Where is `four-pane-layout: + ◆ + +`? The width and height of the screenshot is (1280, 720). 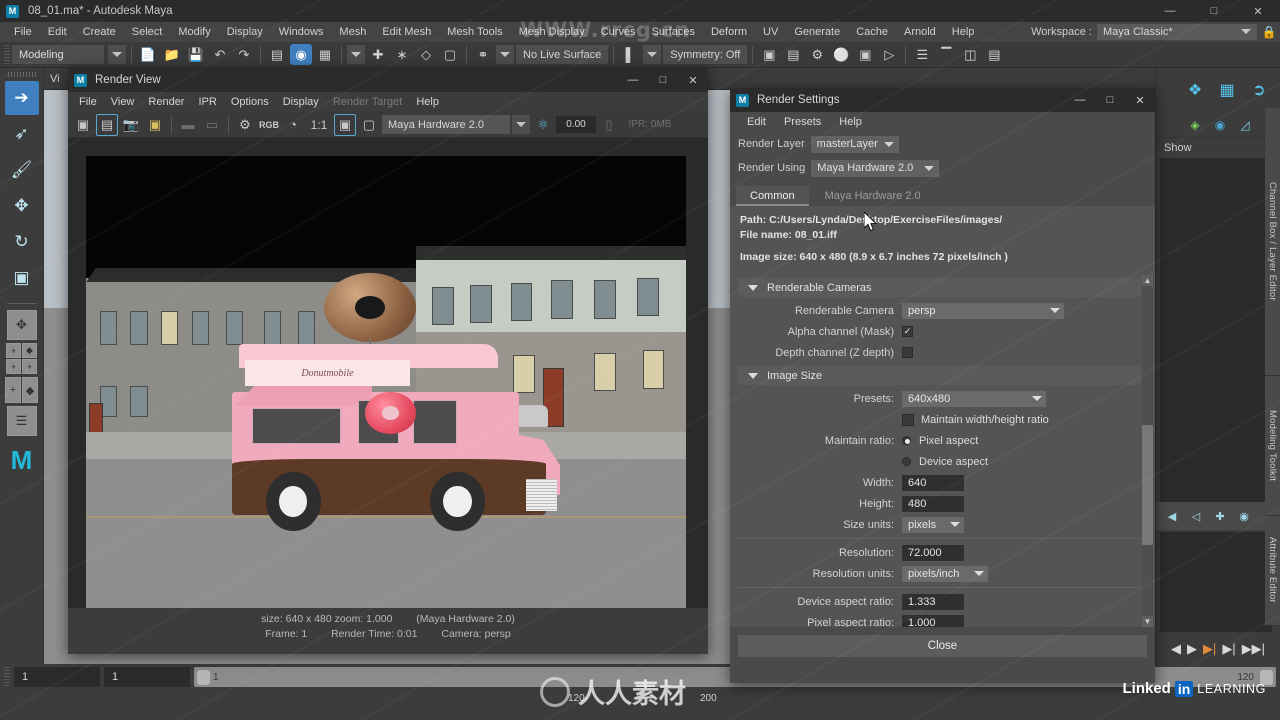 four-pane-layout: + ◆ + + is located at coordinates (21, 358).